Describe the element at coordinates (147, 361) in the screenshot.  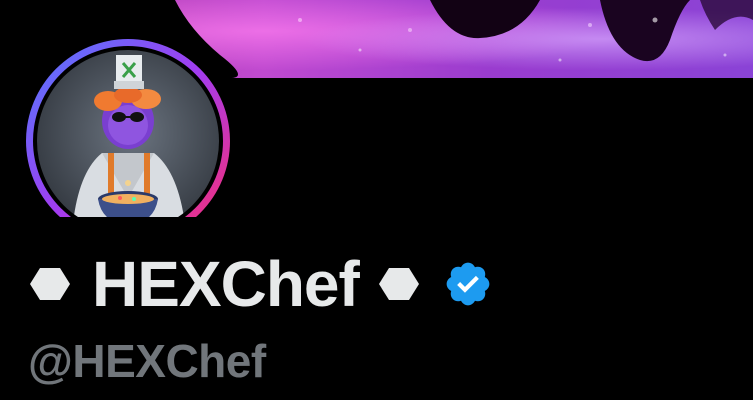
I see `user-handle: @HEXChef` at that location.